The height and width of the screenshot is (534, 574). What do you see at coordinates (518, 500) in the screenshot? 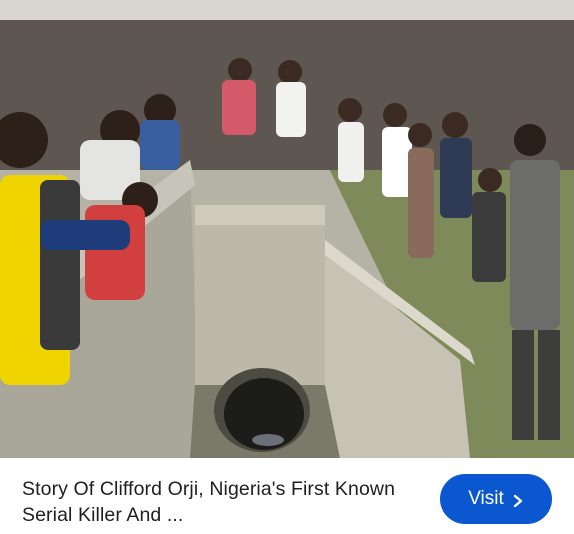
I see `chevron-right-icon` at bounding box center [518, 500].